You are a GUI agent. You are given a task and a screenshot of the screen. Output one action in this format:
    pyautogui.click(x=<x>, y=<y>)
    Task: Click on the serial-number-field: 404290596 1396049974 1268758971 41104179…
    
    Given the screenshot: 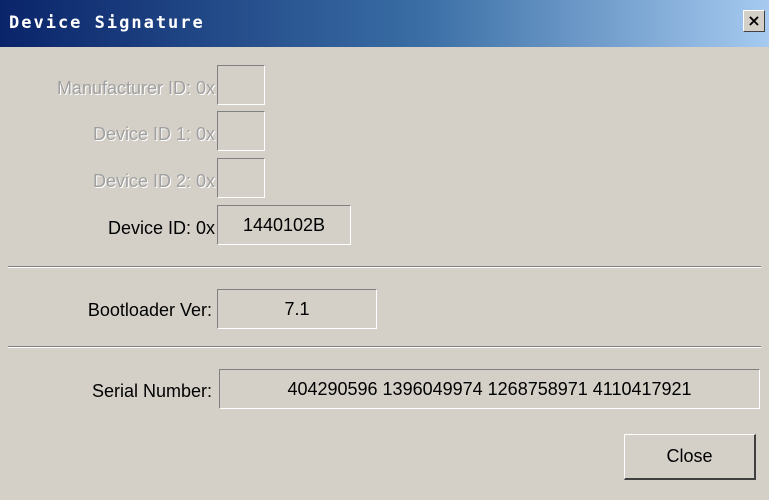 What is the action you would take?
    pyautogui.click(x=489, y=389)
    